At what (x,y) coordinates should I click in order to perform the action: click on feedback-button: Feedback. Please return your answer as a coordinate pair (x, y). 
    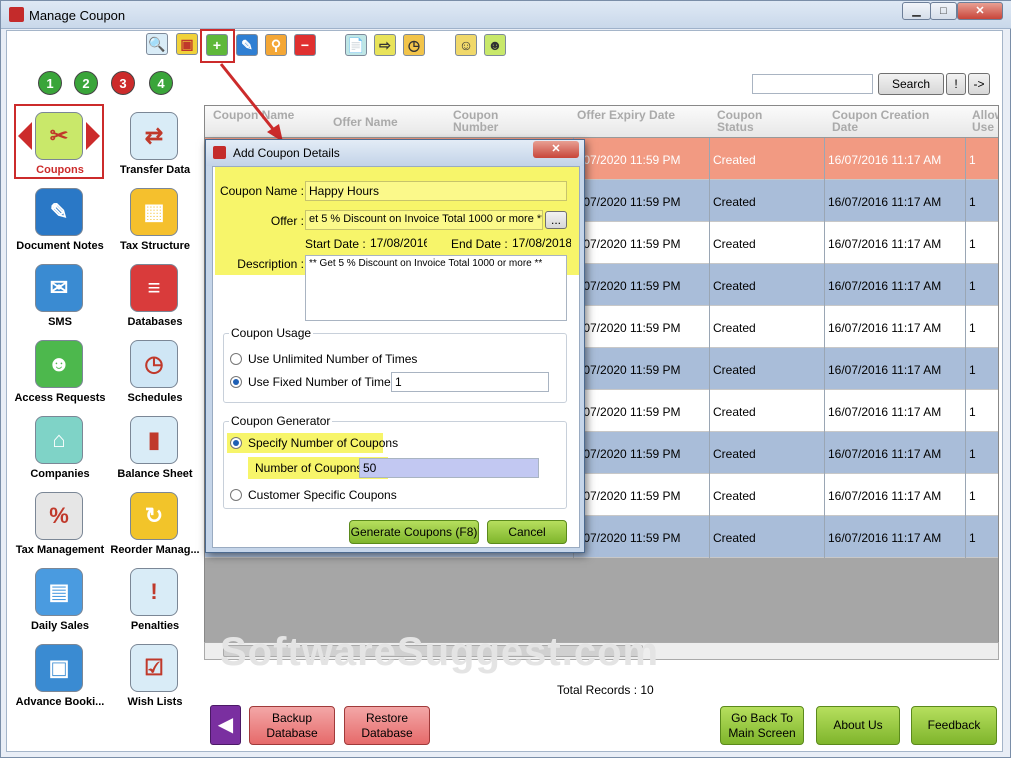
    Looking at the image, I should click on (954, 725).